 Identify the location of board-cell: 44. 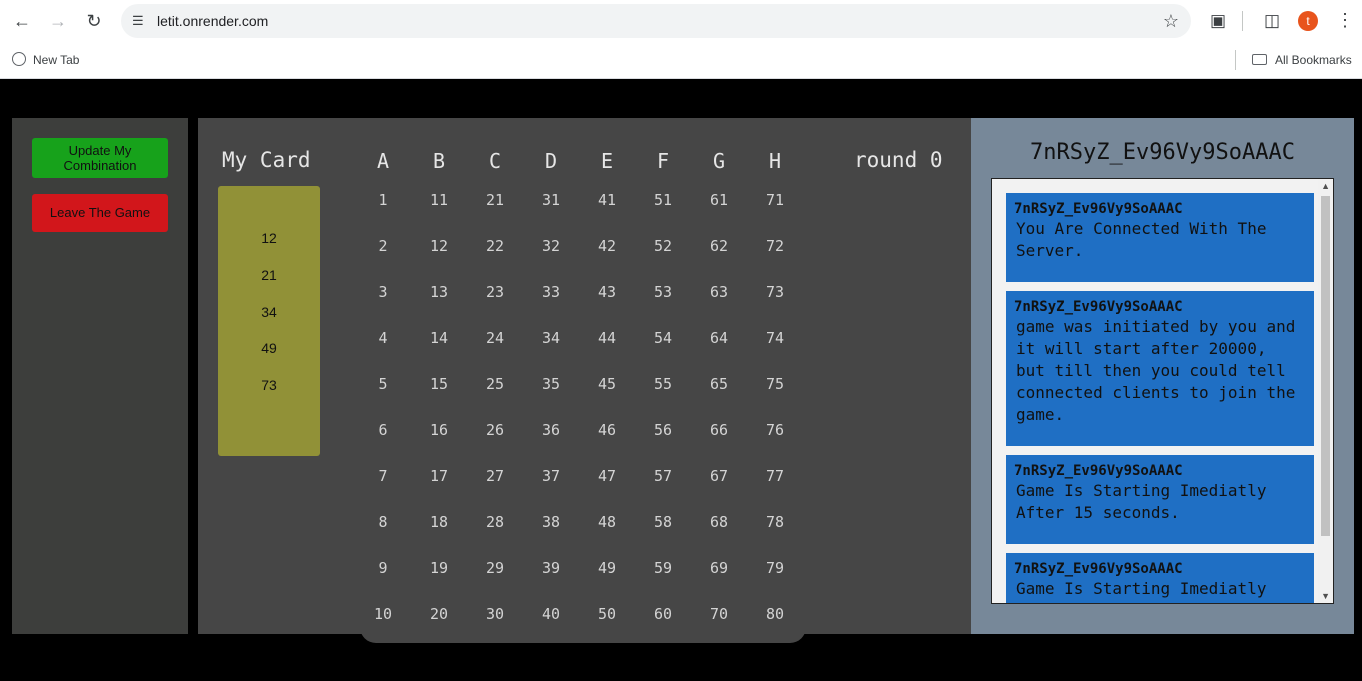
(607, 338).